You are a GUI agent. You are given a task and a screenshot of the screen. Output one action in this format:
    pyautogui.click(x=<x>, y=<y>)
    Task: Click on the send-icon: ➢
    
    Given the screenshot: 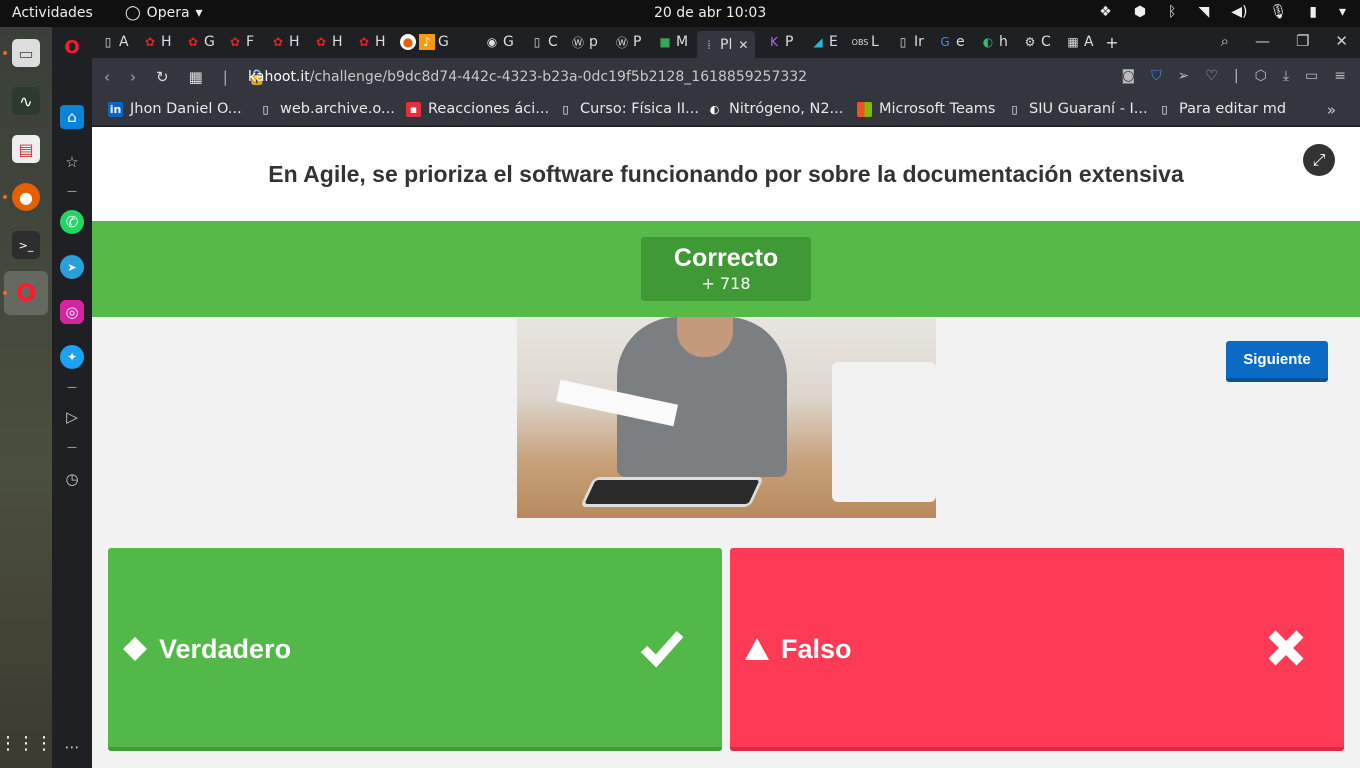 What is the action you would take?
    pyautogui.click(x=1184, y=76)
    